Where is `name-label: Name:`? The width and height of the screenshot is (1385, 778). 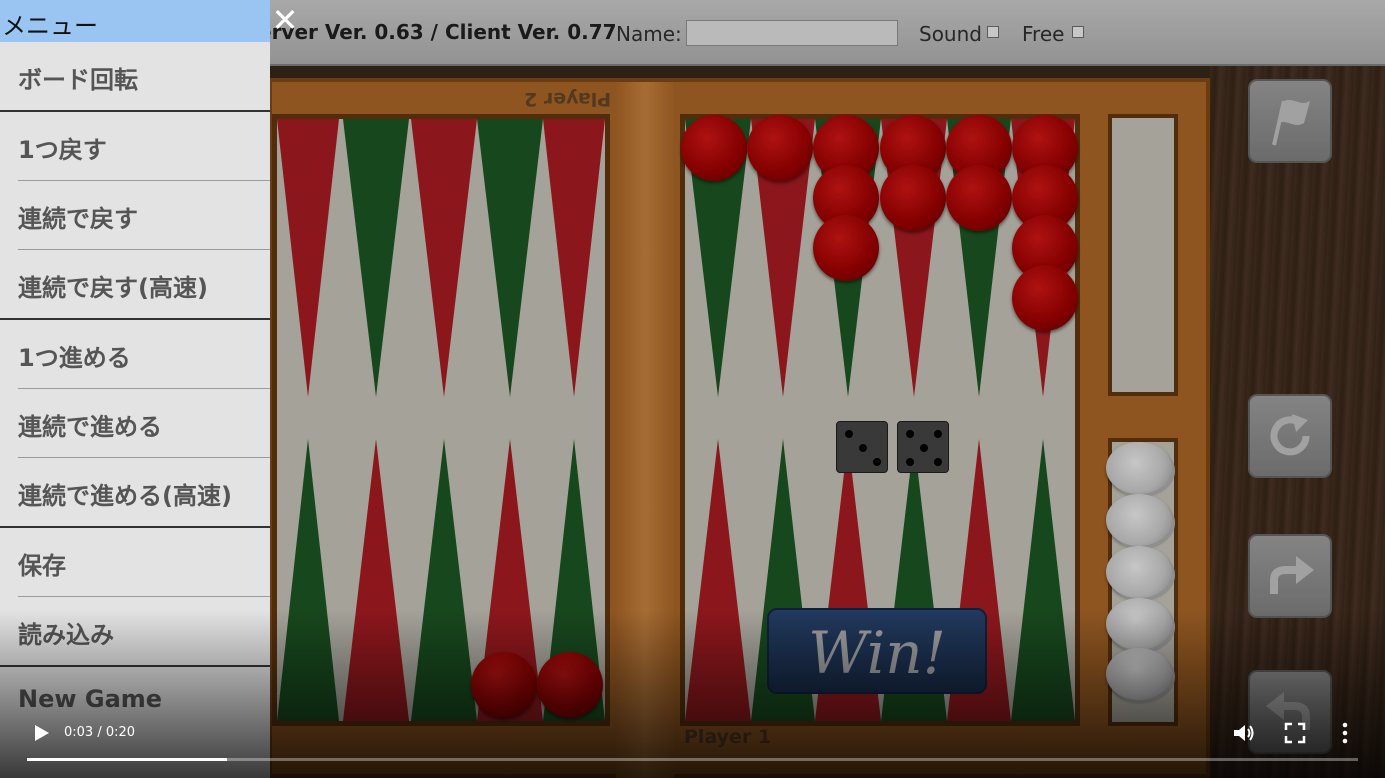 name-label: Name: is located at coordinates (649, 34).